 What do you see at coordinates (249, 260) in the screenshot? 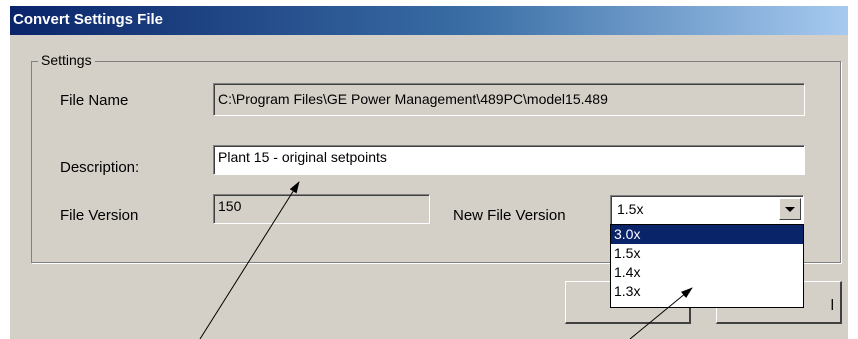
I see `annotation-arrow-description` at bounding box center [249, 260].